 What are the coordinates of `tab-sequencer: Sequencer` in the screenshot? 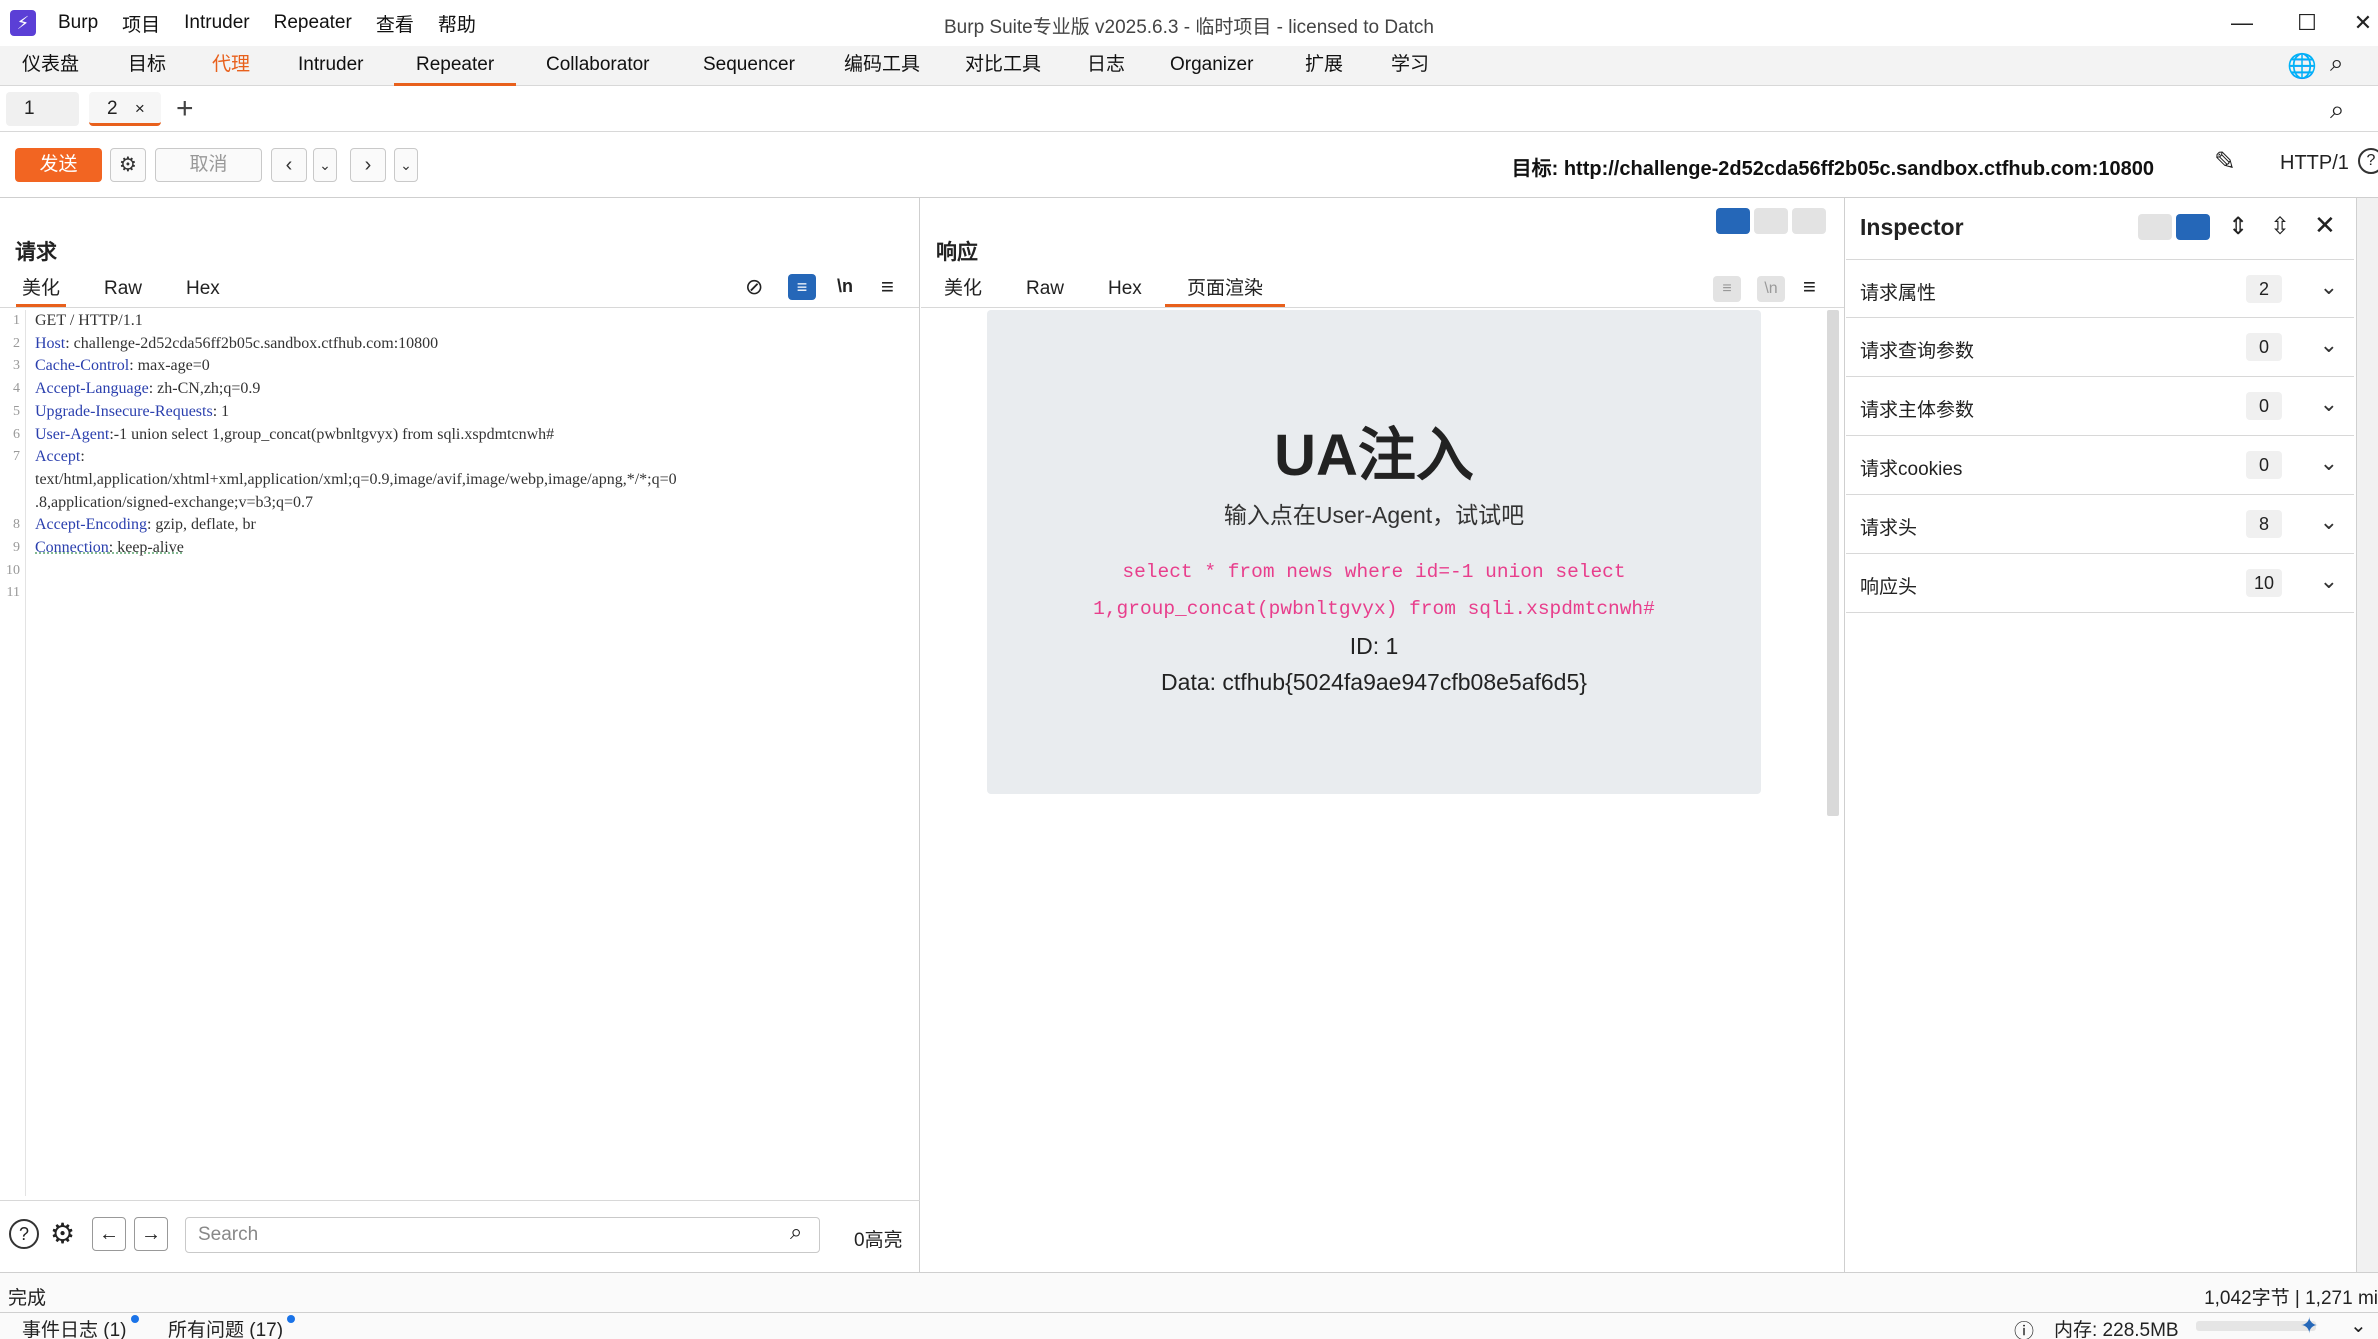 It's located at (749, 66).